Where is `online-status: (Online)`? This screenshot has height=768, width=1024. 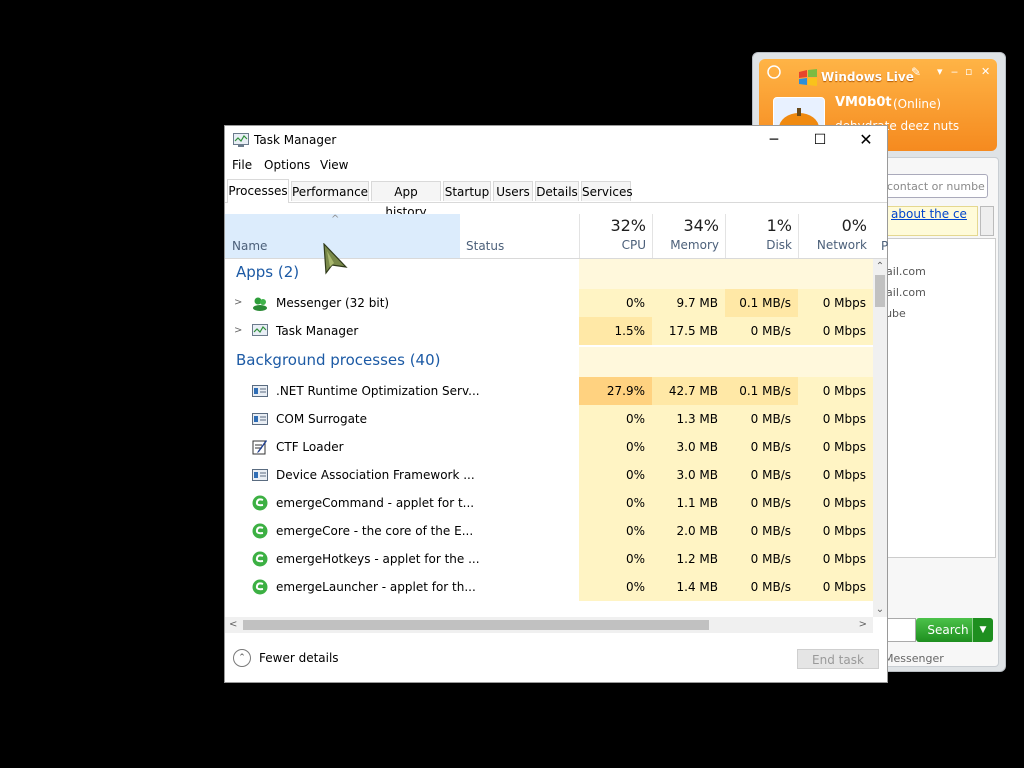
online-status: (Online) is located at coordinates (917, 104).